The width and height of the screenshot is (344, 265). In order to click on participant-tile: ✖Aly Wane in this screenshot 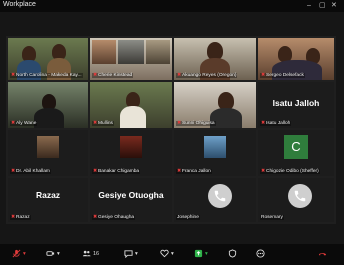, I will do `click(48, 105)`.